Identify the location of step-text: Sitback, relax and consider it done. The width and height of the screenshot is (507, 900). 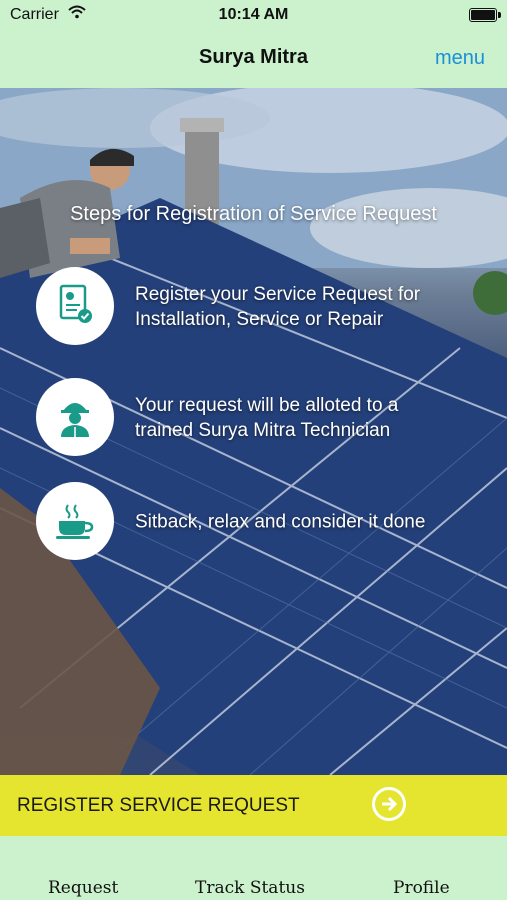
(310, 522).